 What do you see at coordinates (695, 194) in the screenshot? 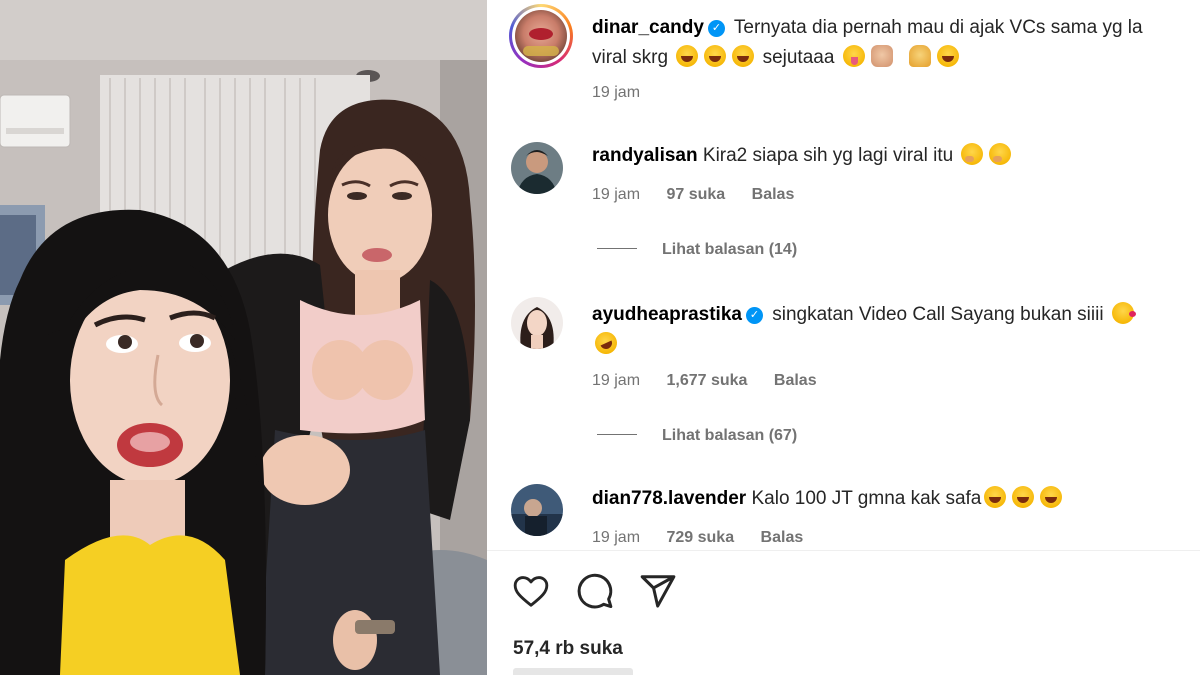
I see `comment-like-count: 97 suka` at bounding box center [695, 194].